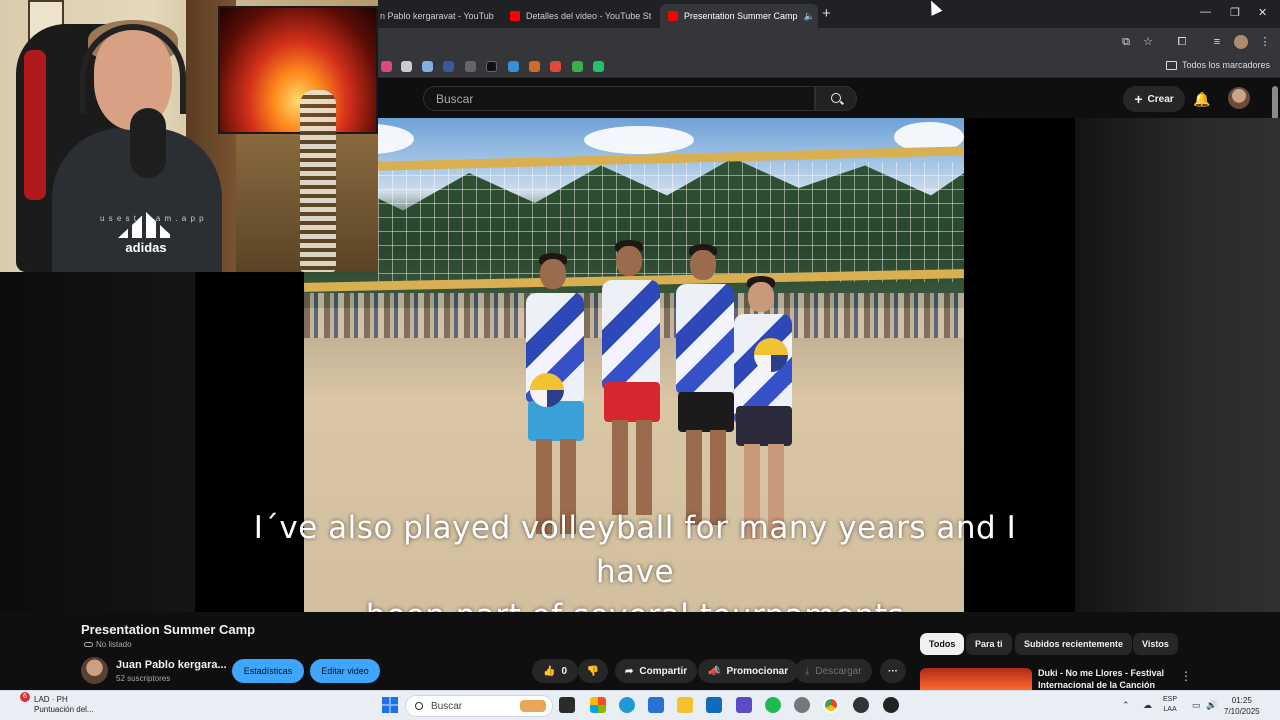 The height and width of the screenshot is (720, 1280). I want to click on browser-tab-channel: n Pablo kergaravat - YouTub ✕, so click(437, 16).